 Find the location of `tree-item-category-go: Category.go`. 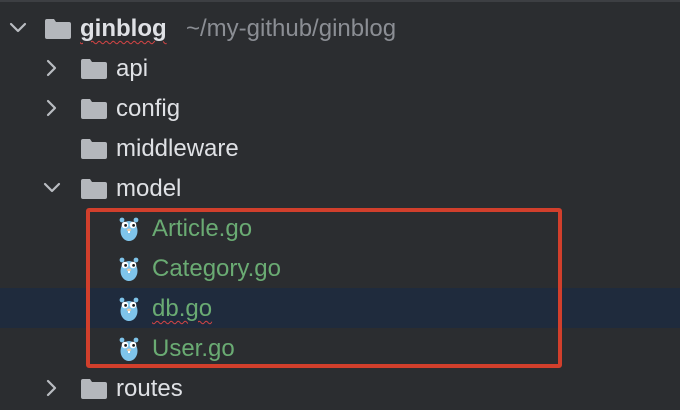

tree-item-category-go: Category.go is located at coordinates (340, 268).